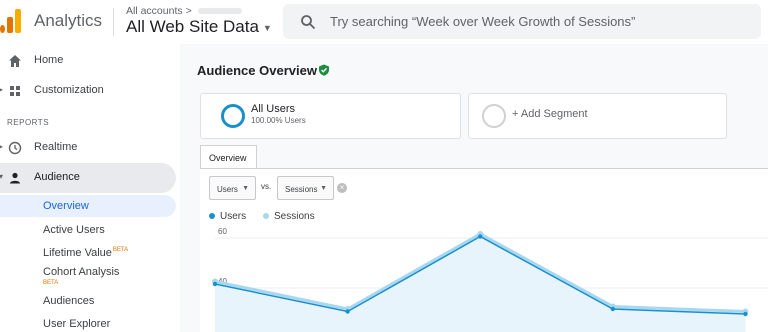 Image resolution: width=768 pixels, height=332 pixels. Describe the element at coordinates (324, 70) in the screenshot. I see `verified-shield-icon` at that location.